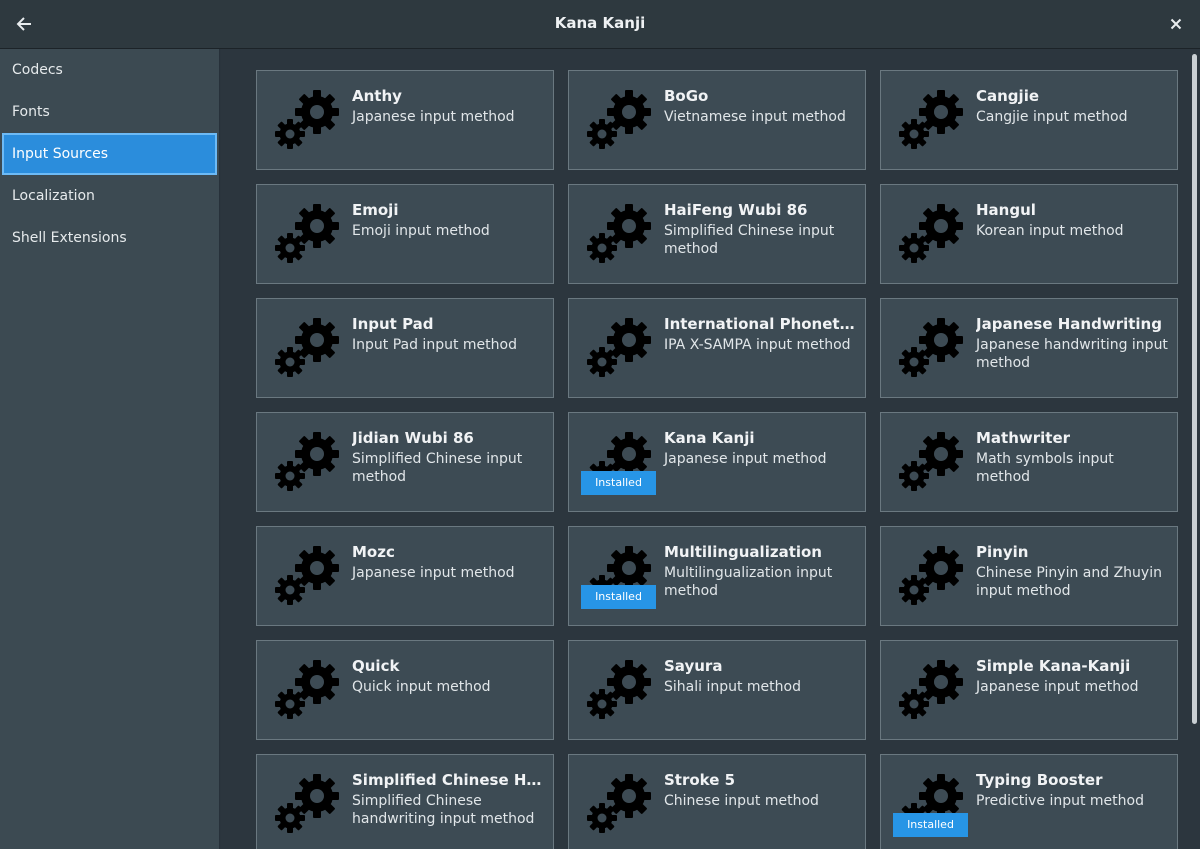 This screenshot has width=1200, height=849. What do you see at coordinates (421, 687) in the screenshot?
I see `card-description: Quick input method` at bounding box center [421, 687].